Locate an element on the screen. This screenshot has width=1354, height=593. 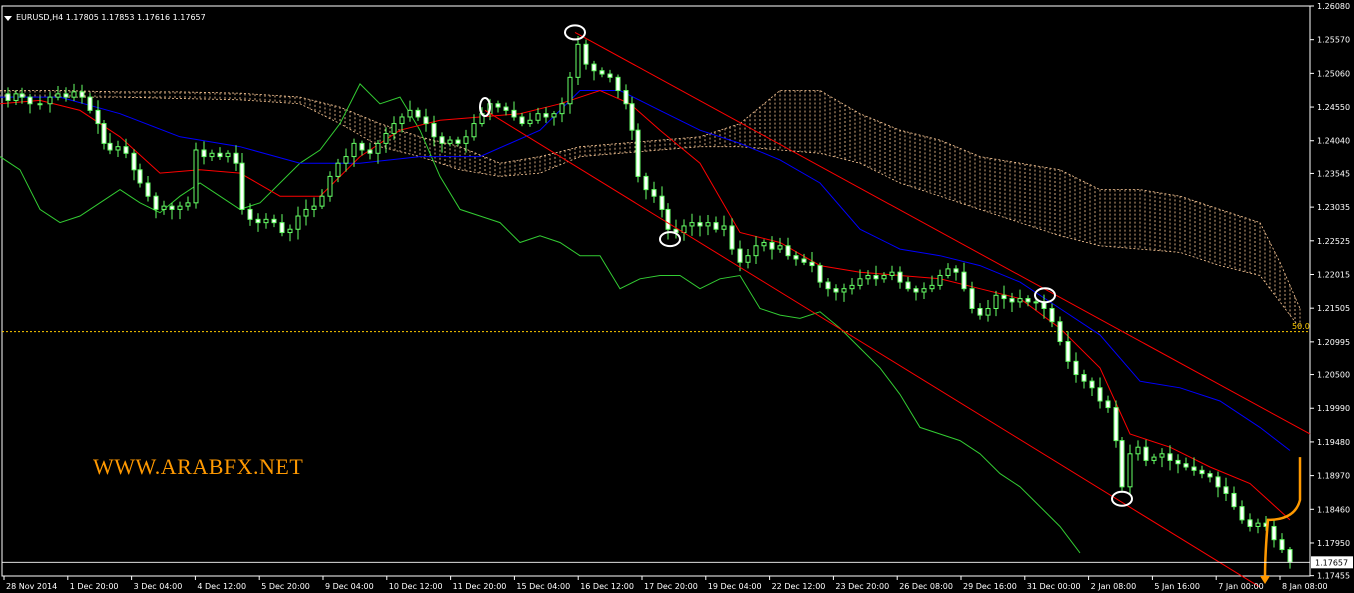
y-tick-label: 1.21505 is located at coordinates (1333, 308).